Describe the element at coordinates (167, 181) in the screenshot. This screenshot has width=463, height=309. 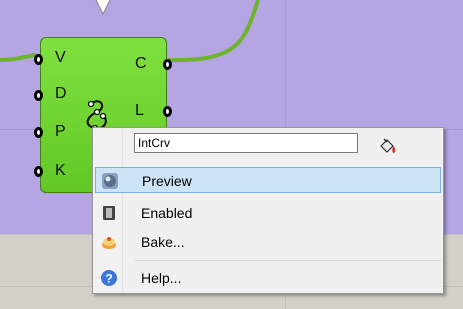
I see `menu-item-preview-label: Preview` at that location.